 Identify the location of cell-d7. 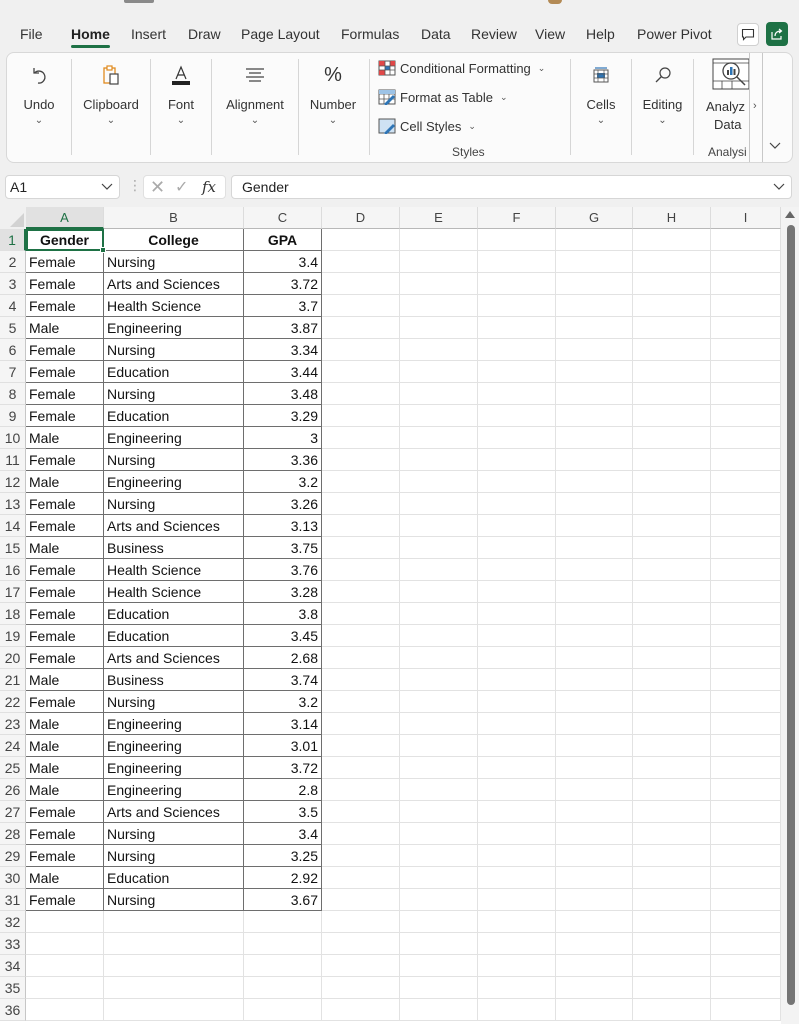
(361, 372).